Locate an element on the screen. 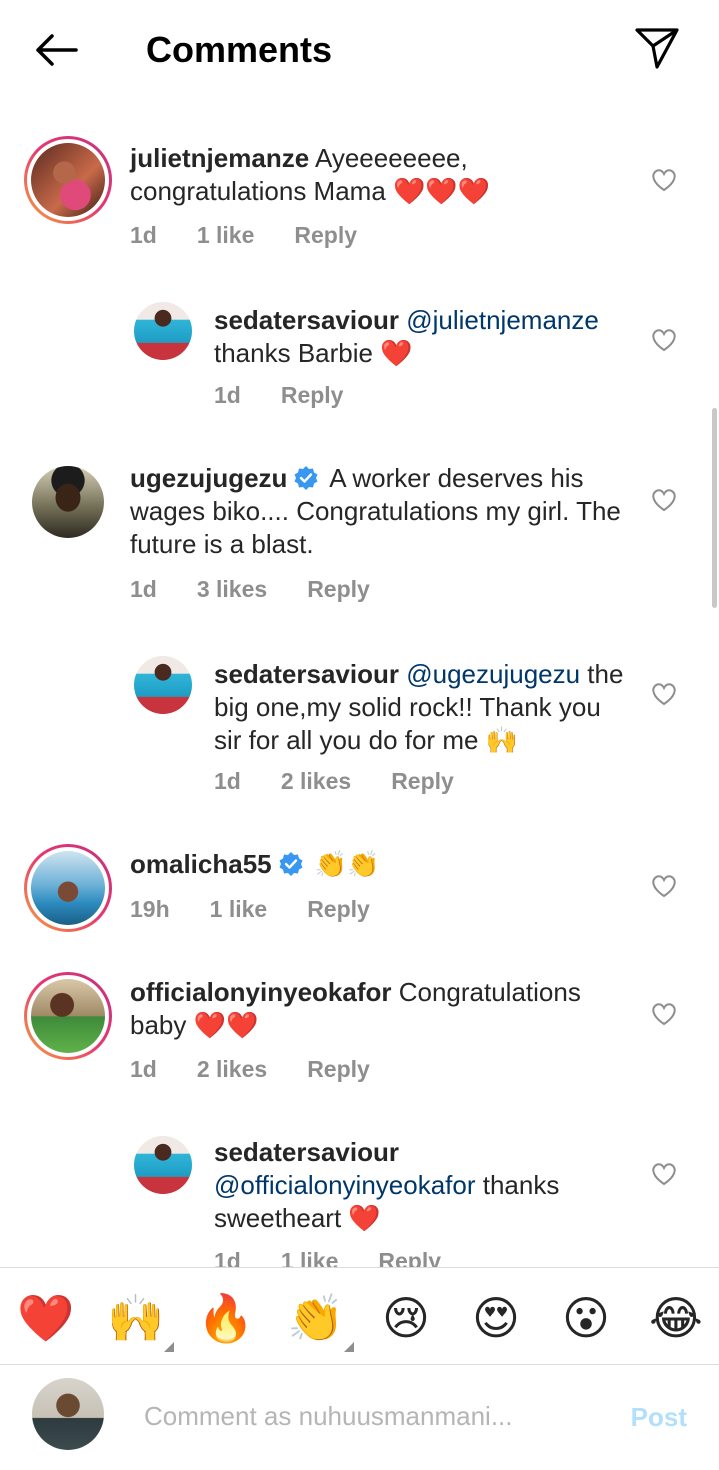 Image resolution: width=719 pixels, height=1470 pixels. mention-link: @julietnjemanze is located at coordinates (502, 320).